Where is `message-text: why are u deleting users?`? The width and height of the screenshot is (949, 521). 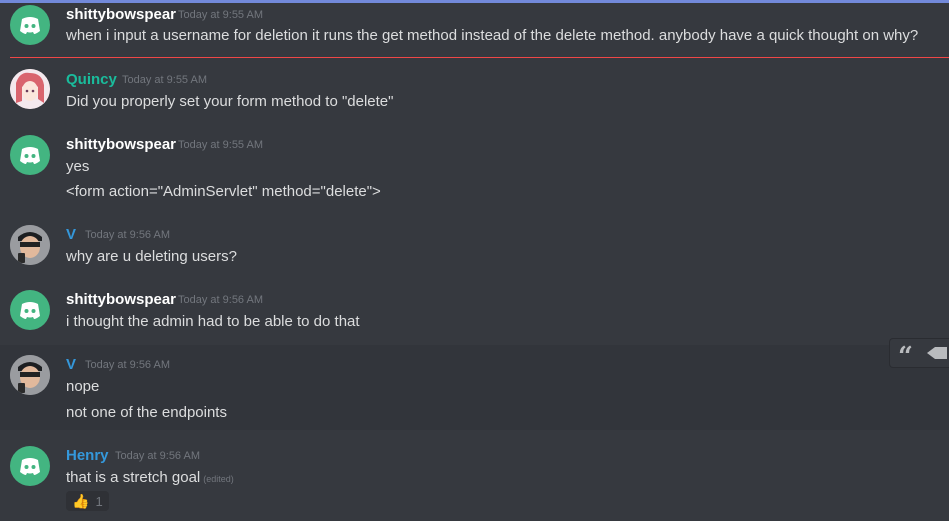
message-text: why are u deleting users? is located at coordinates (151, 256).